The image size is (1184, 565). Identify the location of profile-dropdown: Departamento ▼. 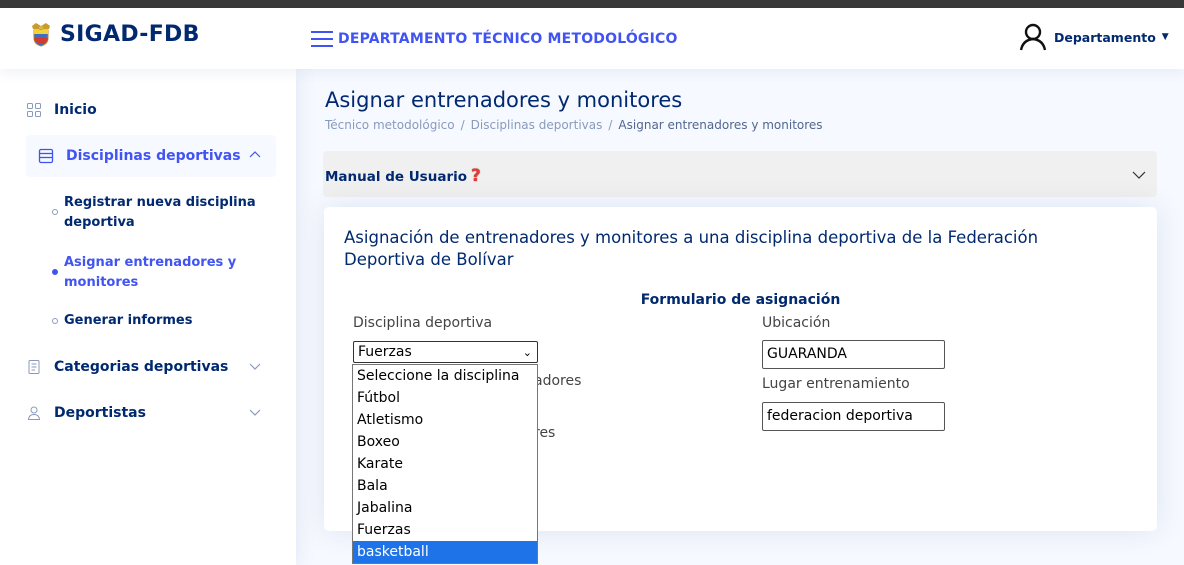
(1093, 37).